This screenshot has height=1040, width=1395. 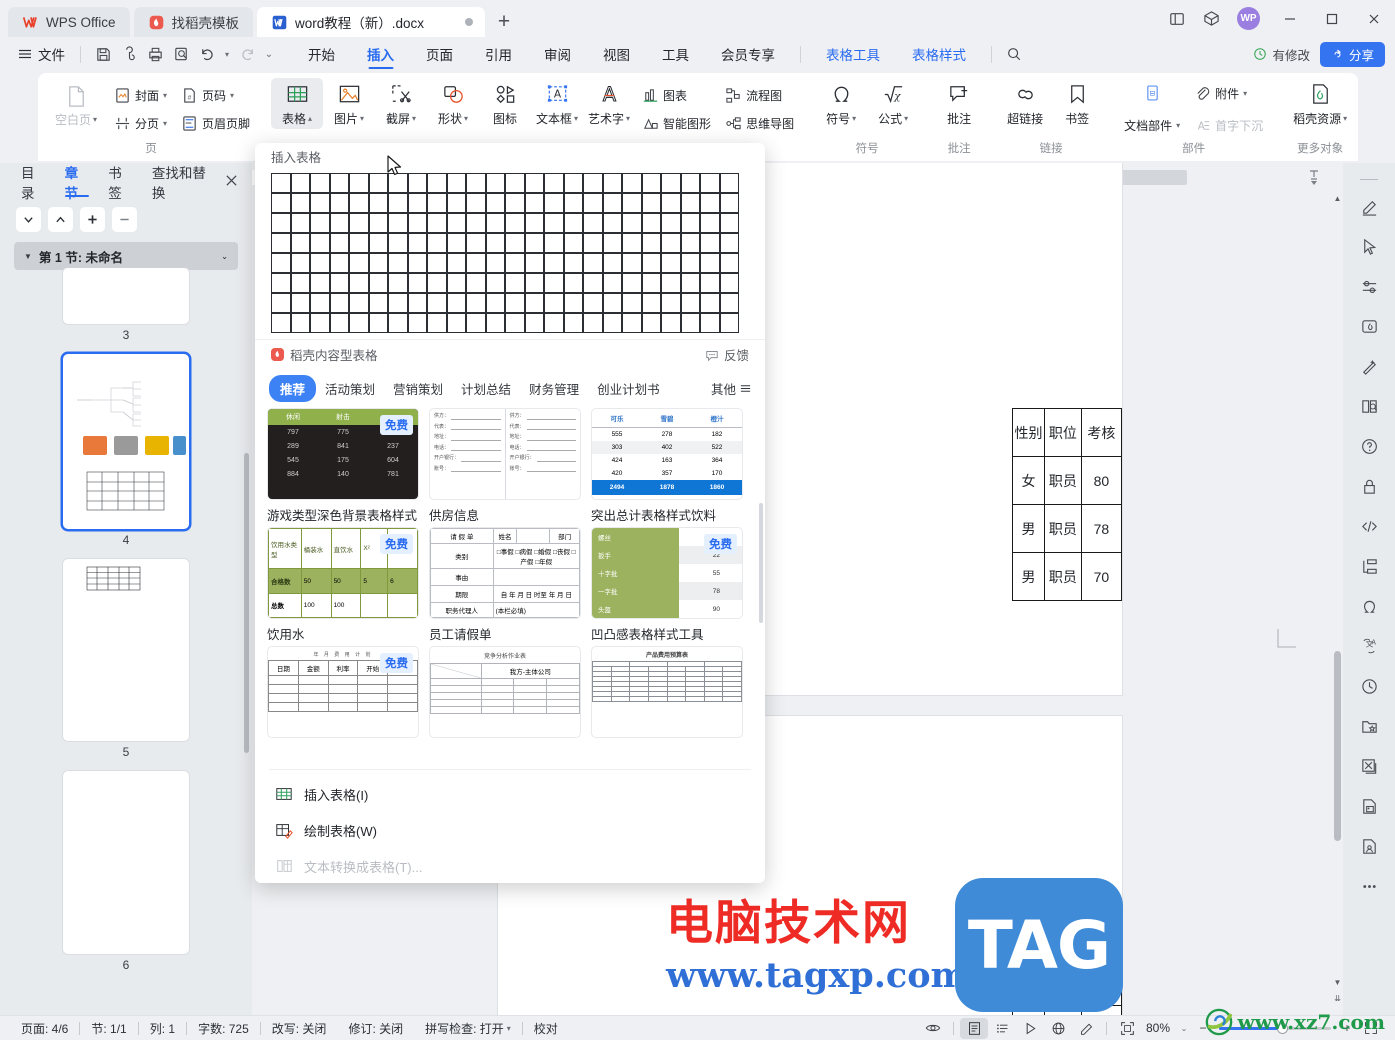 What do you see at coordinates (1369, 606) in the screenshot?
I see `omega-icon` at bounding box center [1369, 606].